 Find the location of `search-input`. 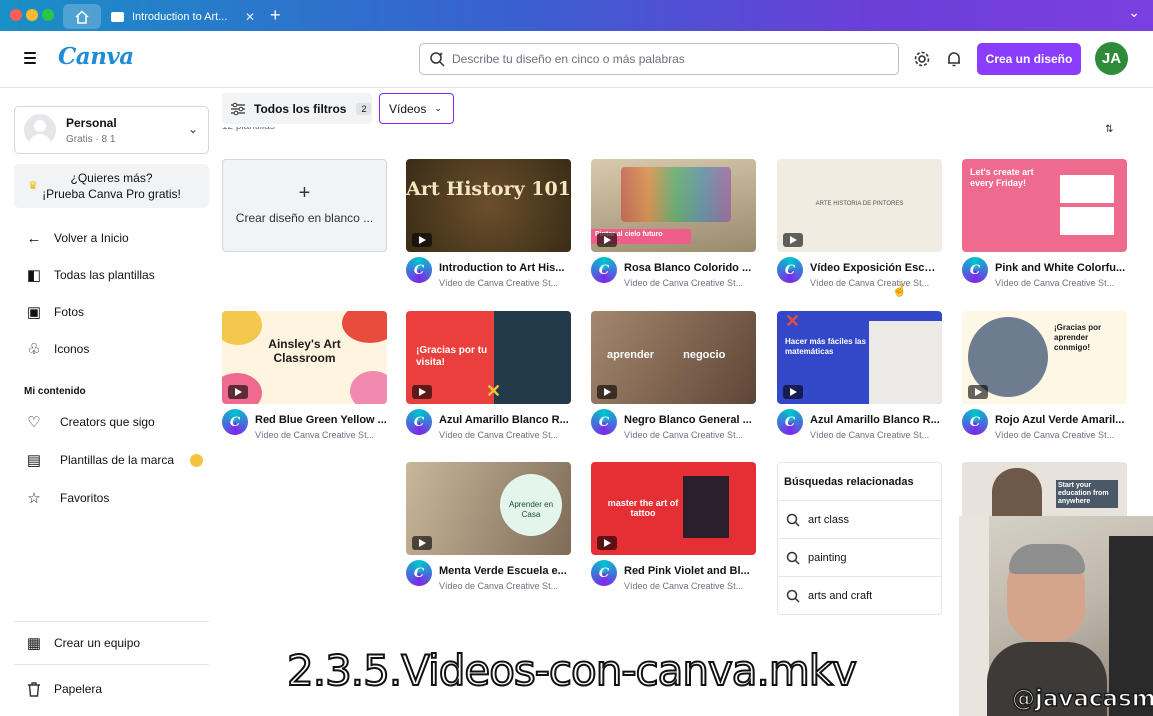

search-input is located at coordinates (667, 59).